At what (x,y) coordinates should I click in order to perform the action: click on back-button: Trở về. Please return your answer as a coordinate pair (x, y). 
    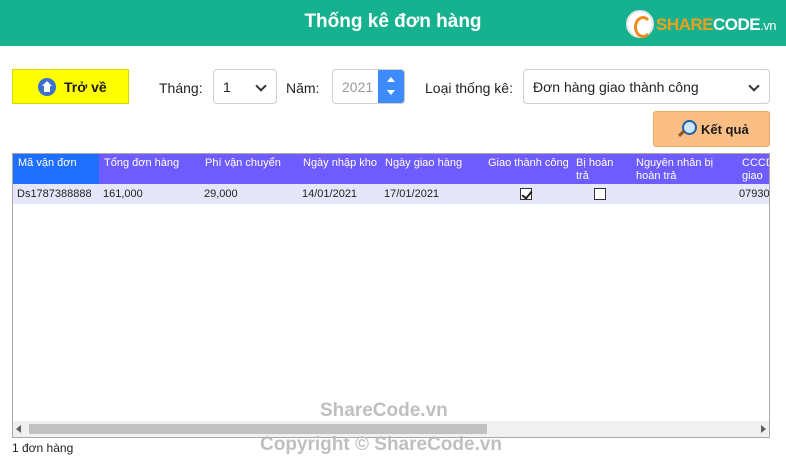
    Looking at the image, I should click on (70, 86).